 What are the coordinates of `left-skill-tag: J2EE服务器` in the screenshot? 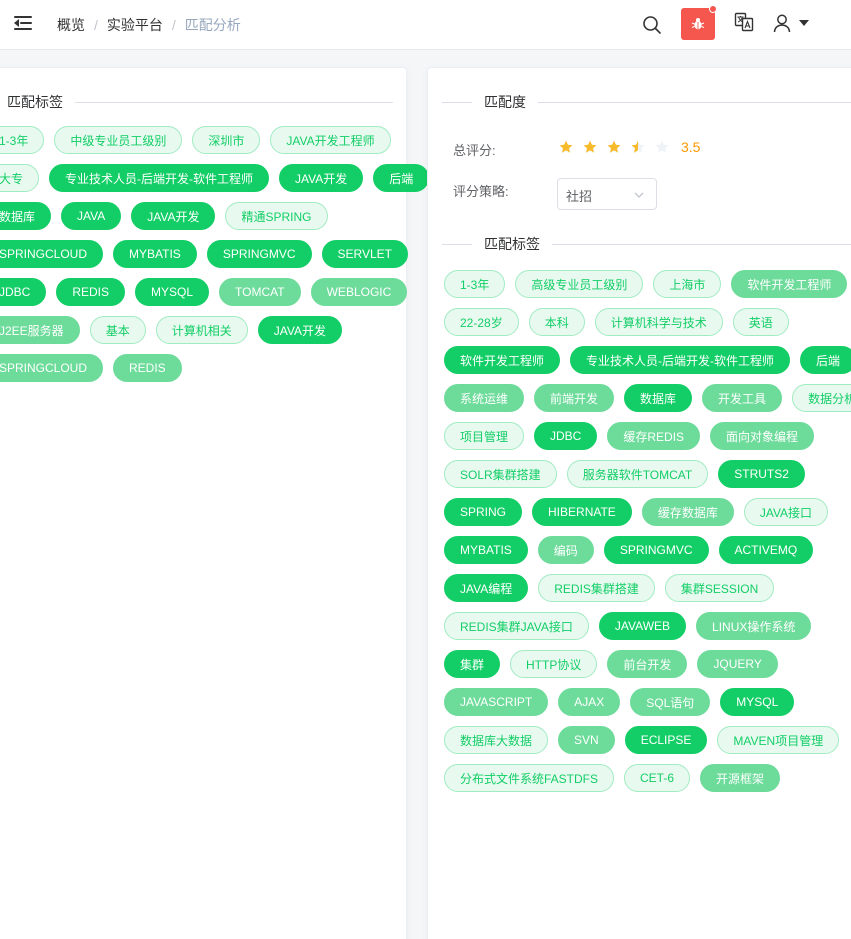 It's located at (40, 330).